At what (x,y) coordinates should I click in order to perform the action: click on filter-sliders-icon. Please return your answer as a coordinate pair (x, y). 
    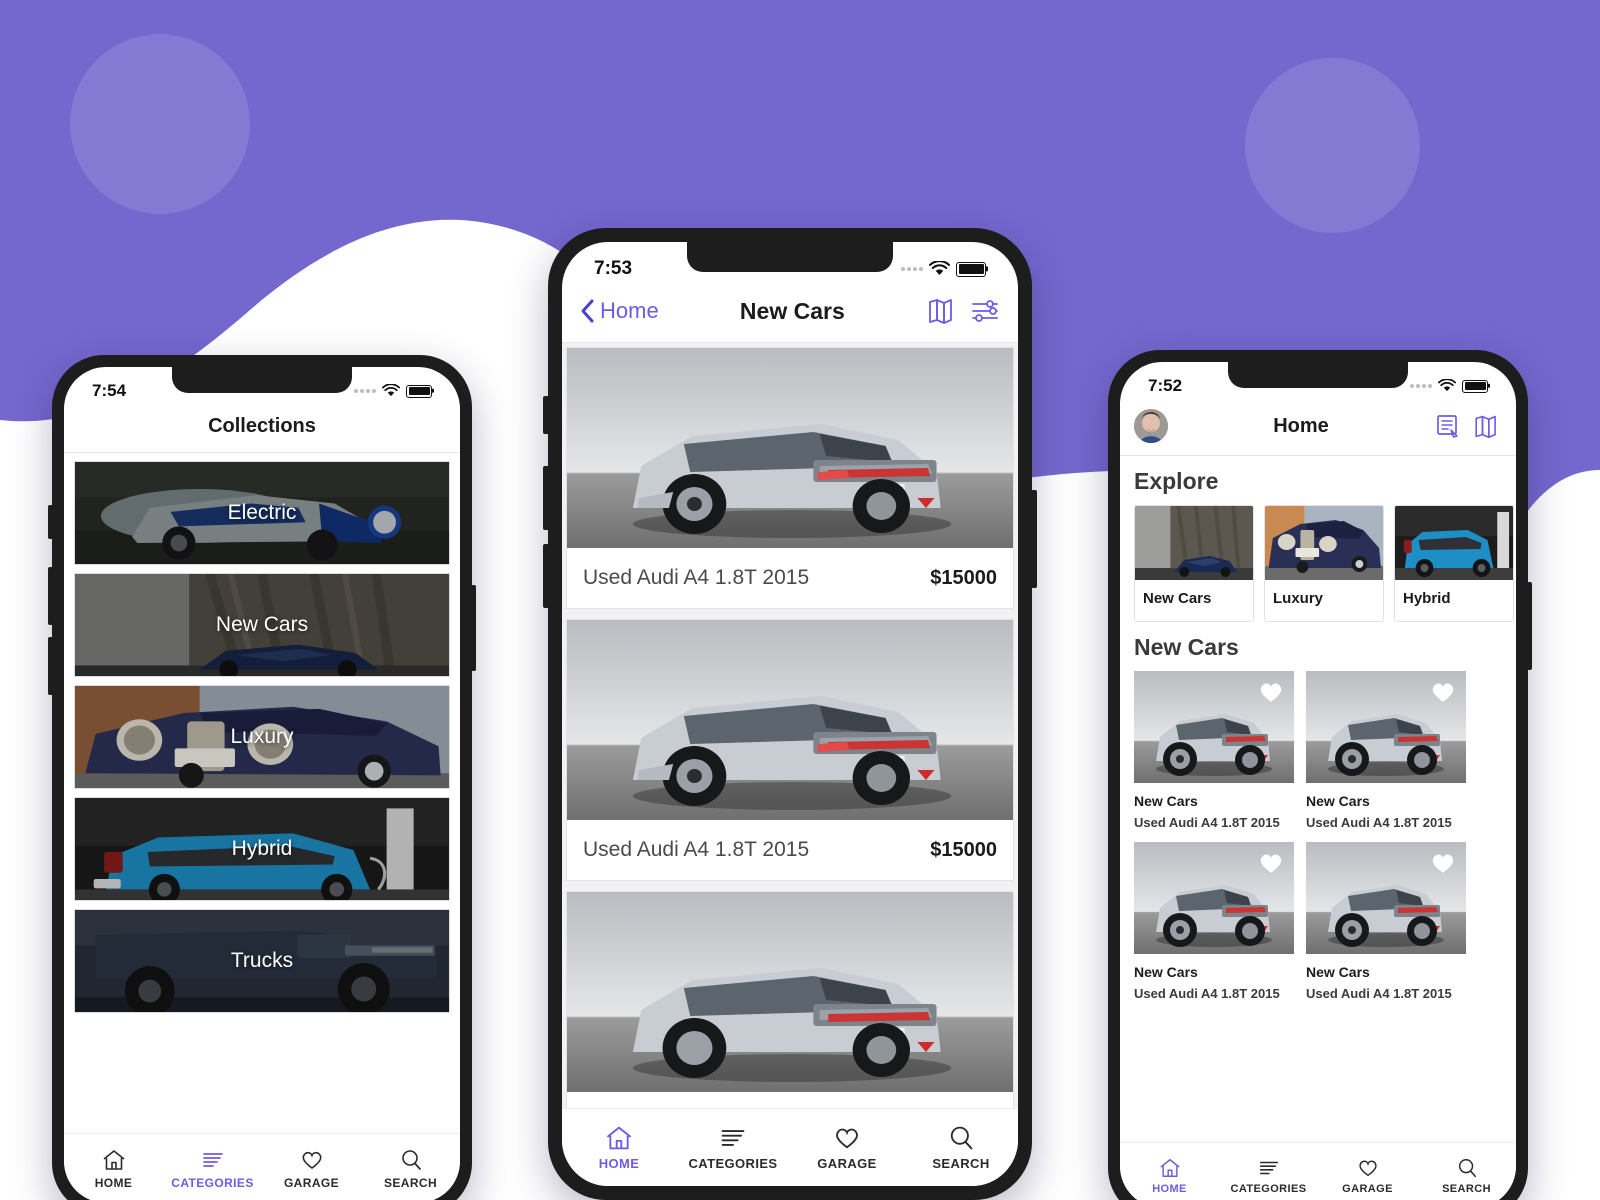
    Looking at the image, I should click on (985, 311).